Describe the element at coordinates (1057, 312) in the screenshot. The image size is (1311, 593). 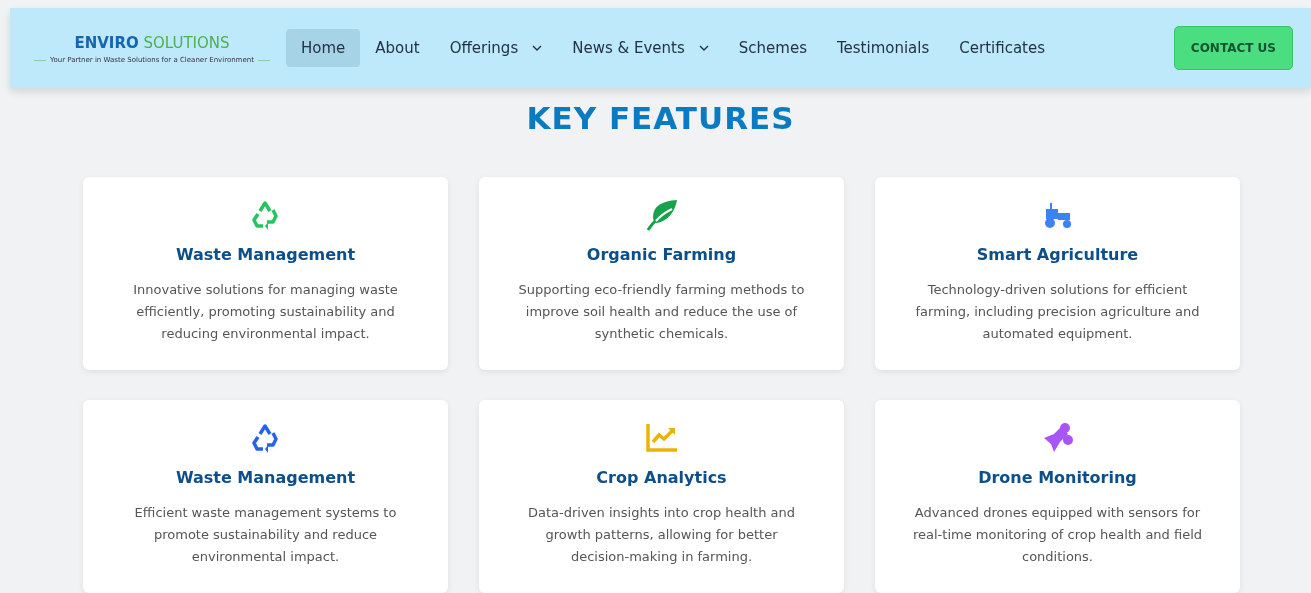
I see `feature-description: Technology-driven solutions for efficient farming, including precision agriculture and automated equipment.` at that location.